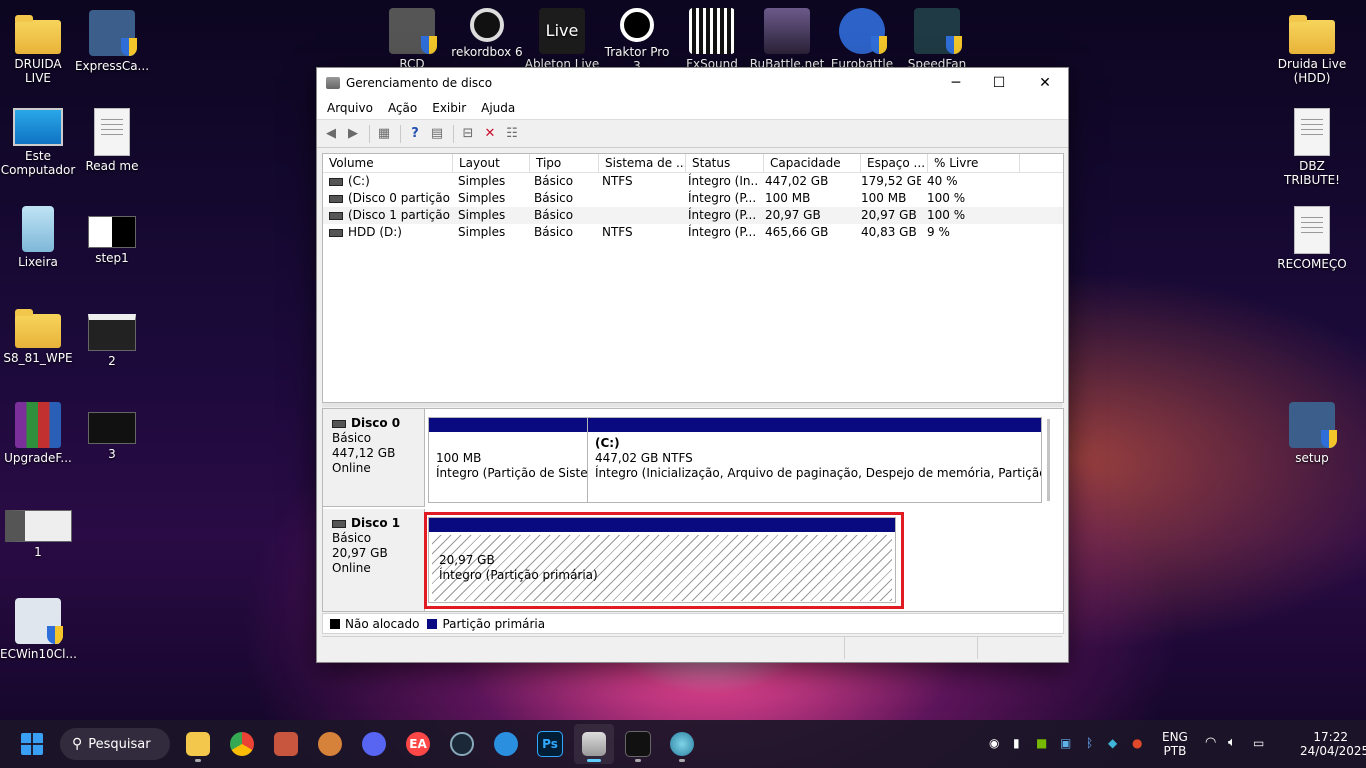  What do you see at coordinates (1312, 147) in the screenshot?
I see `desktop-icon-dbz-tribute: DBZ TRIBUTE!` at bounding box center [1312, 147].